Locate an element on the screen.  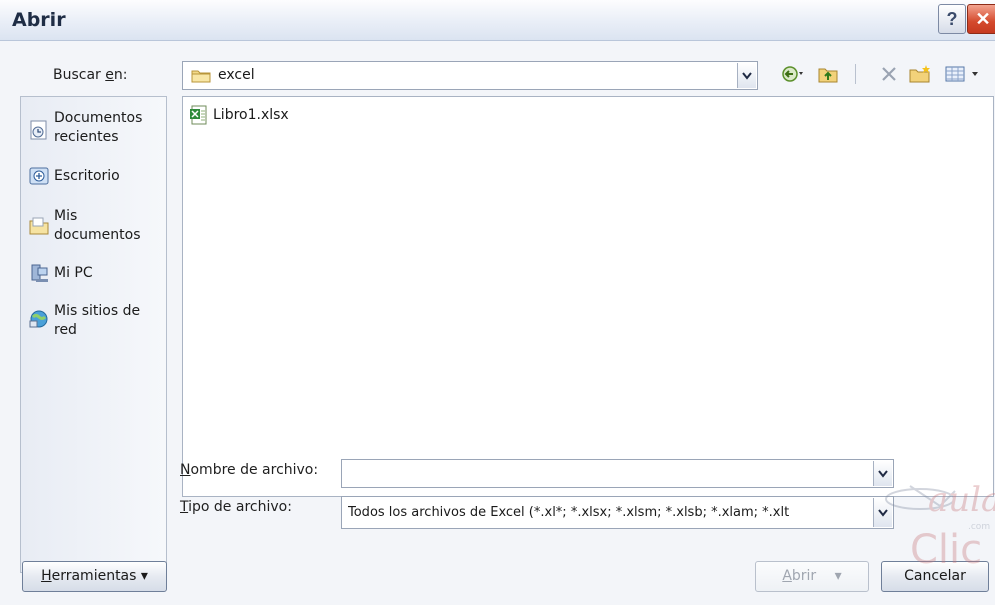
close-icon: ✕ is located at coordinates (983, 19).